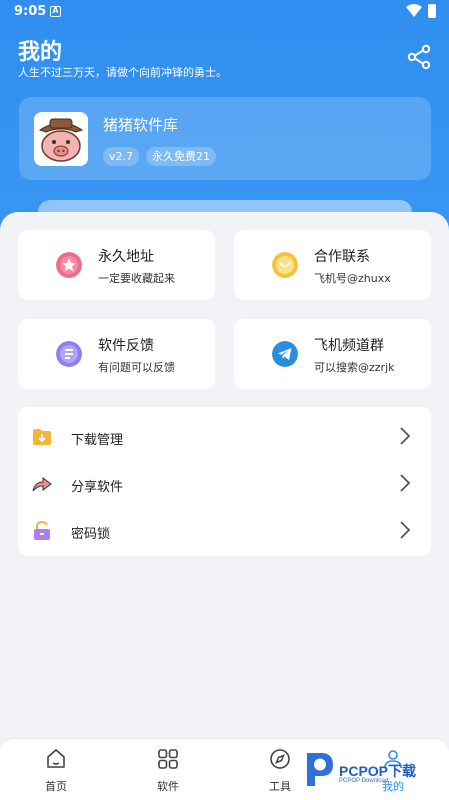 The height and width of the screenshot is (800, 449). Describe the element at coordinates (91, 534) in the screenshot. I see `menu-label: 密码锁` at that location.